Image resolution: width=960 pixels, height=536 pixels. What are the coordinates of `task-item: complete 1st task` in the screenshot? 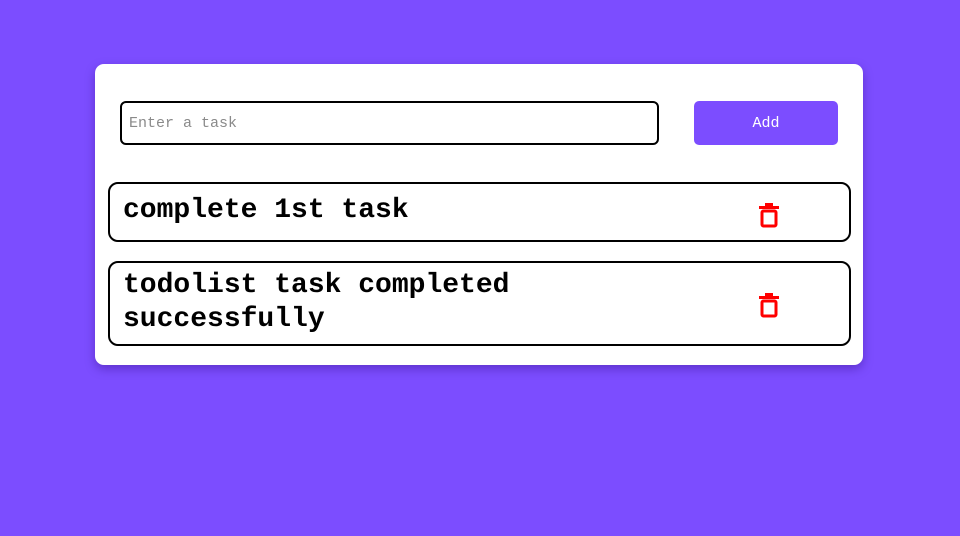 It's located at (479, 212).